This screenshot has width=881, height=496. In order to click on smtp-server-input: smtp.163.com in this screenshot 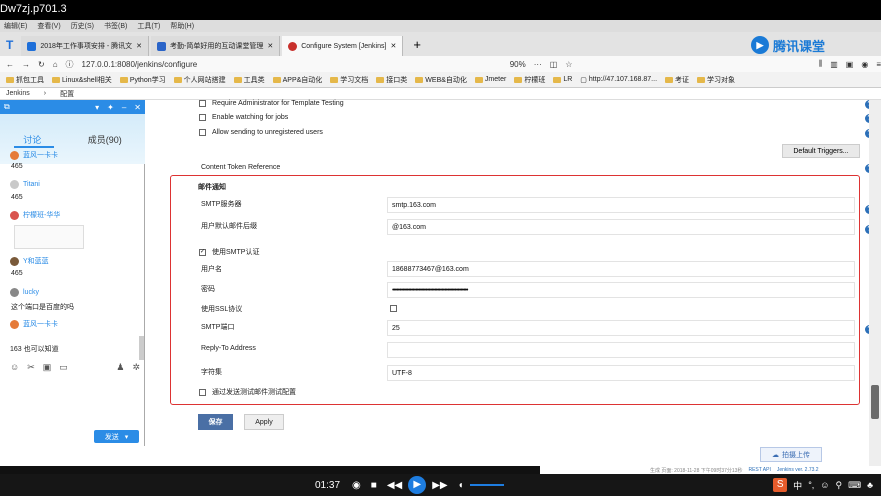, I will do `click(621, 205)`.